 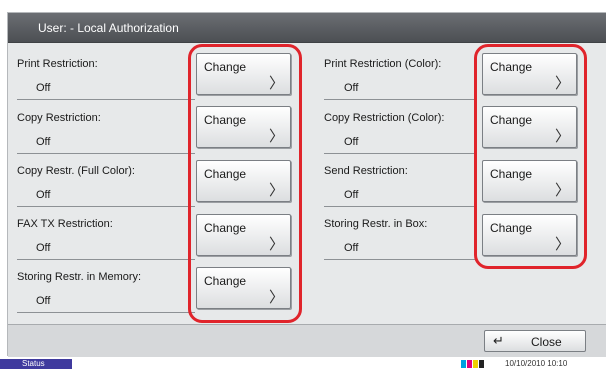 What do you see at coordinates (469, 364) in the screenshot?
I see `toner-magenta` at bounding box center [469, 364].